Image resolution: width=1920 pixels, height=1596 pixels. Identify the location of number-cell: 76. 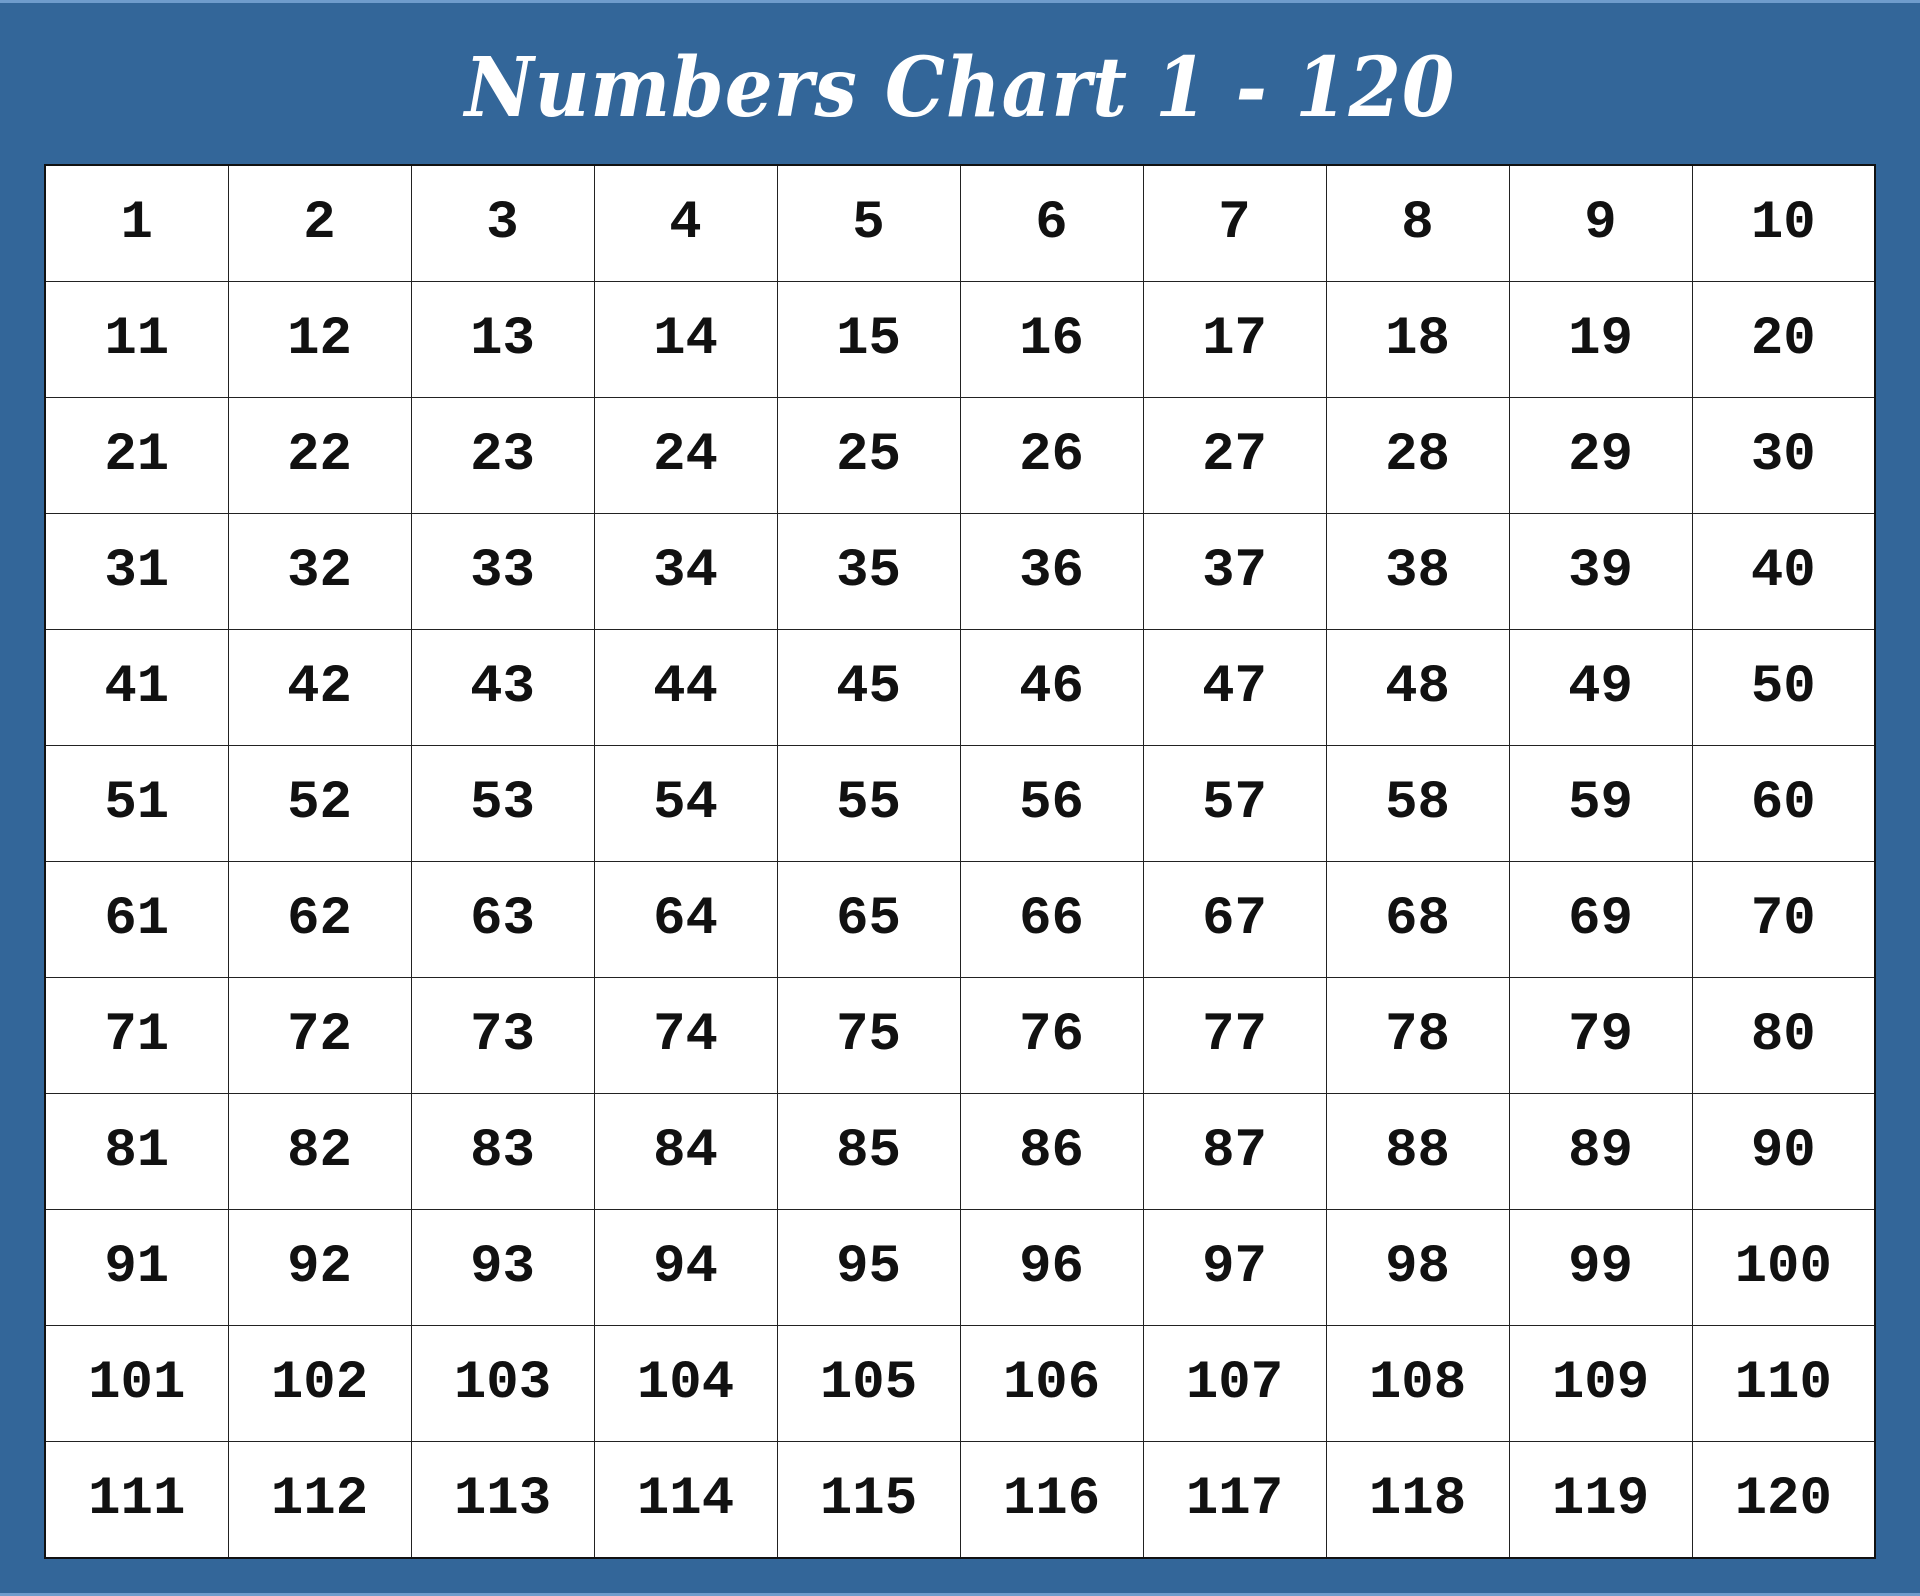
(1051, 1035).